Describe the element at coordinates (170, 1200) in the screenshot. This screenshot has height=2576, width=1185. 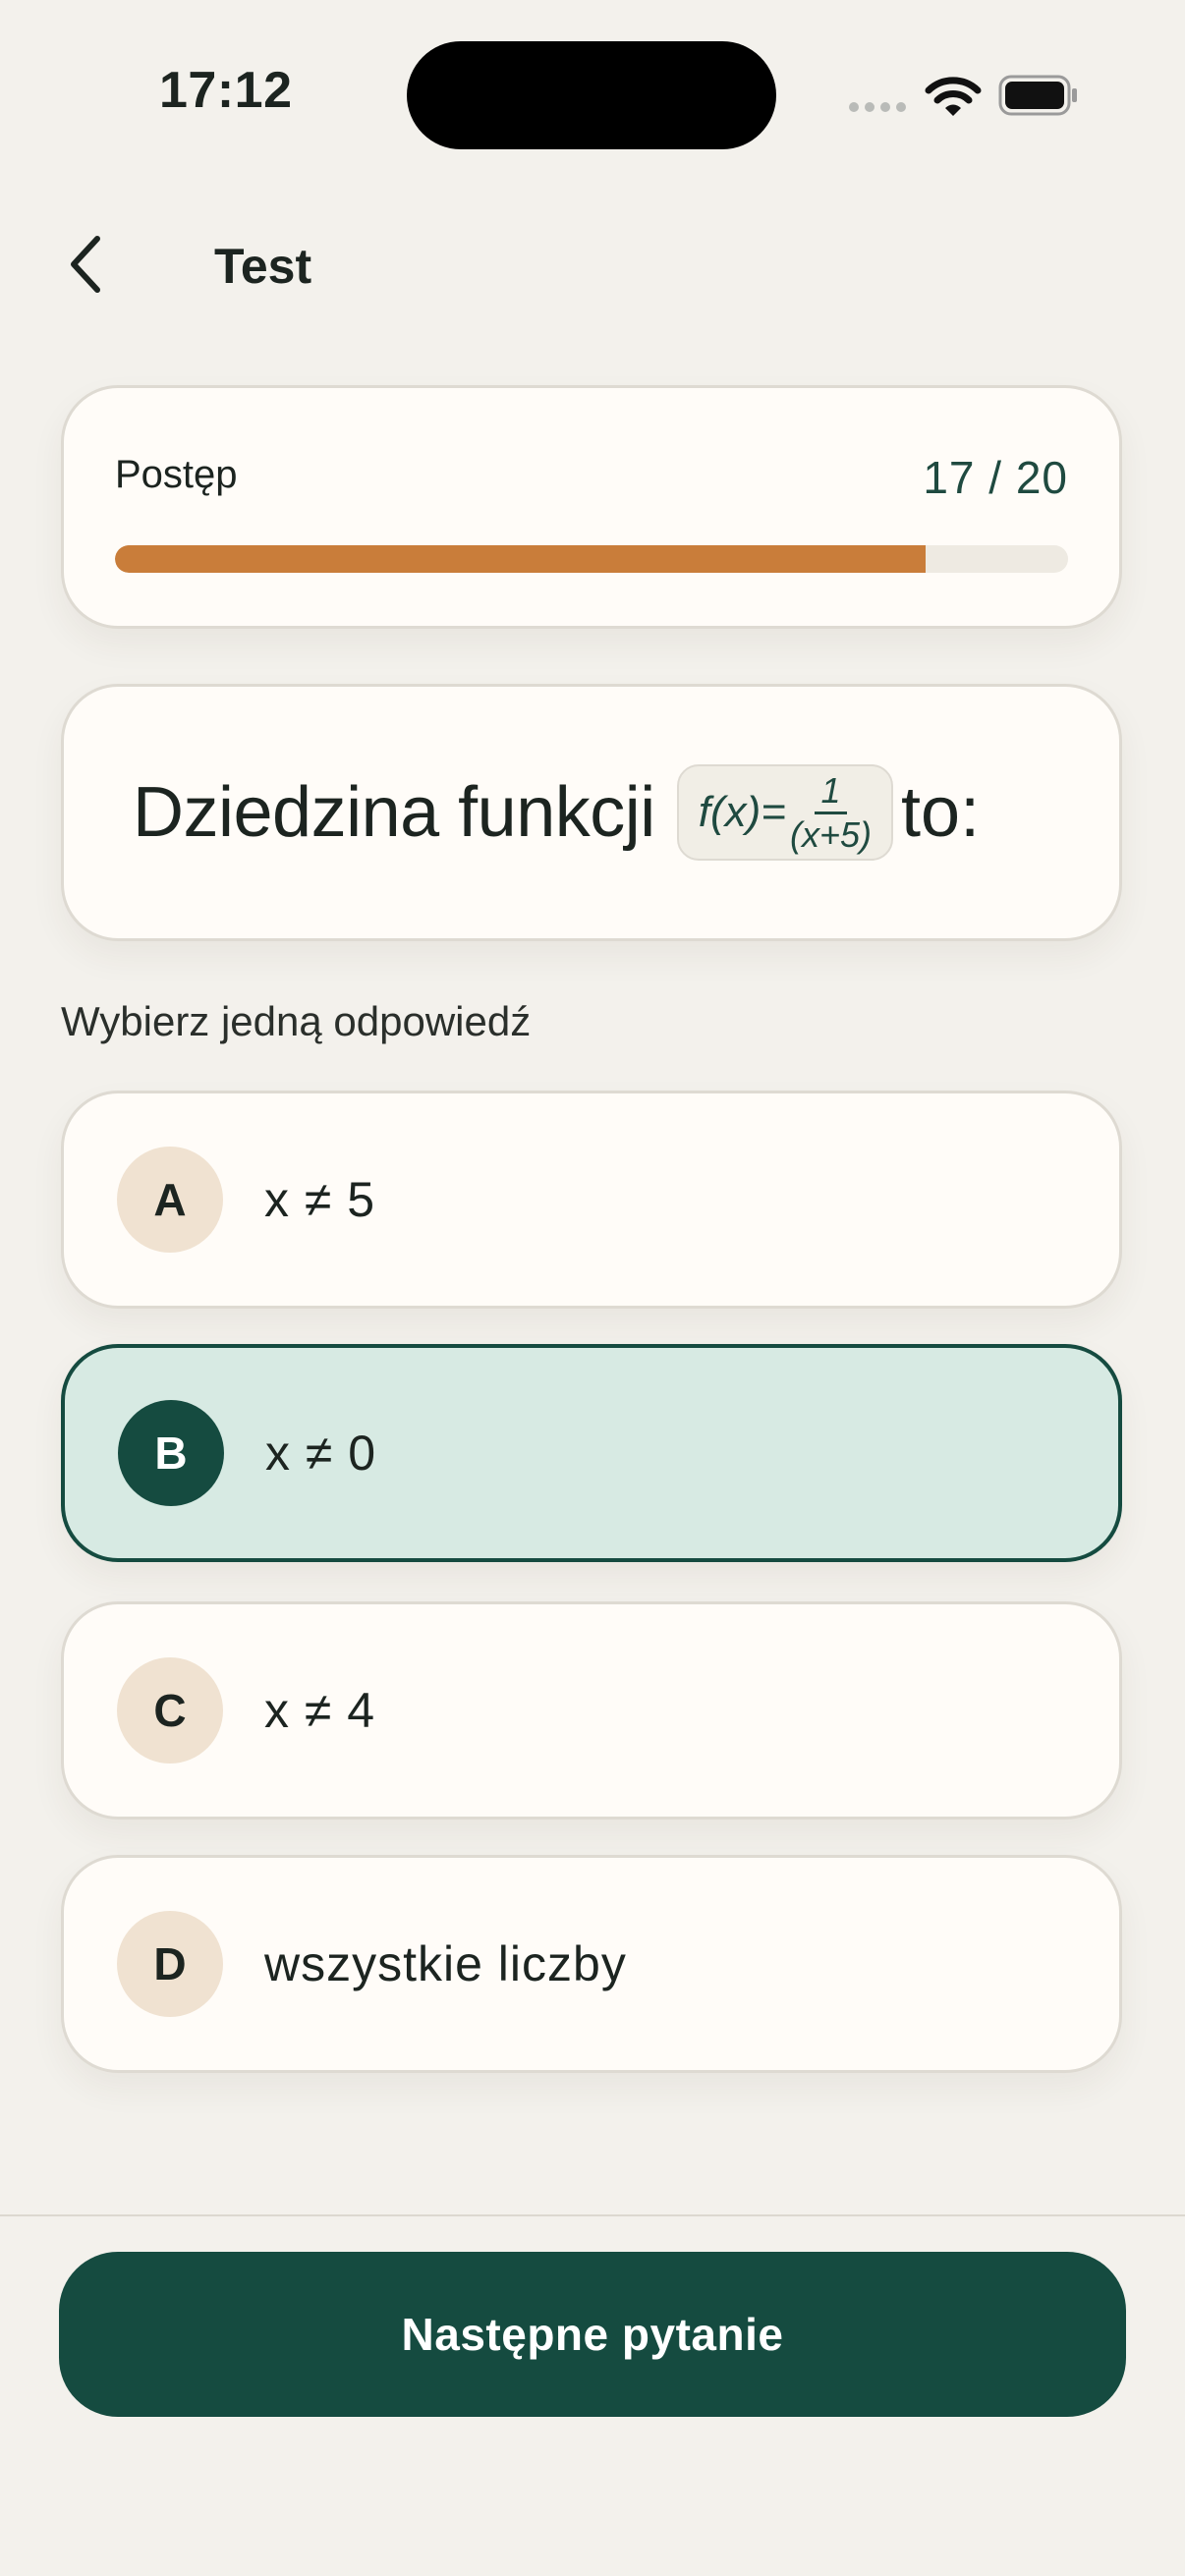
I see `option-letter-badge: A` at that location.